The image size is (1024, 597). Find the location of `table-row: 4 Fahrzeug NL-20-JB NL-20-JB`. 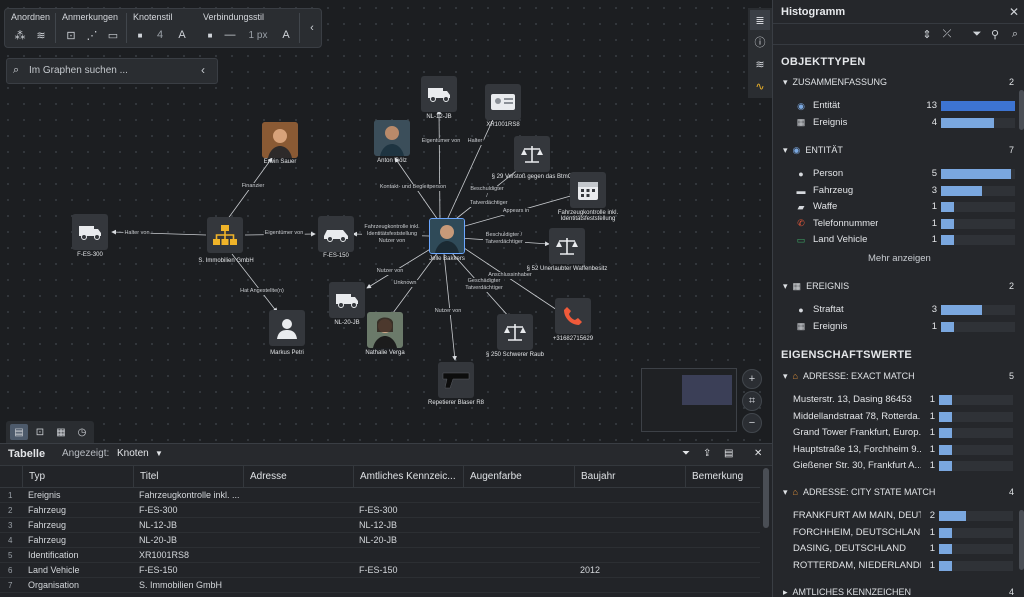

table-row: 4 Fahrzeug NL-20-JB NL-20-JB is located at coordinates (380, 540).